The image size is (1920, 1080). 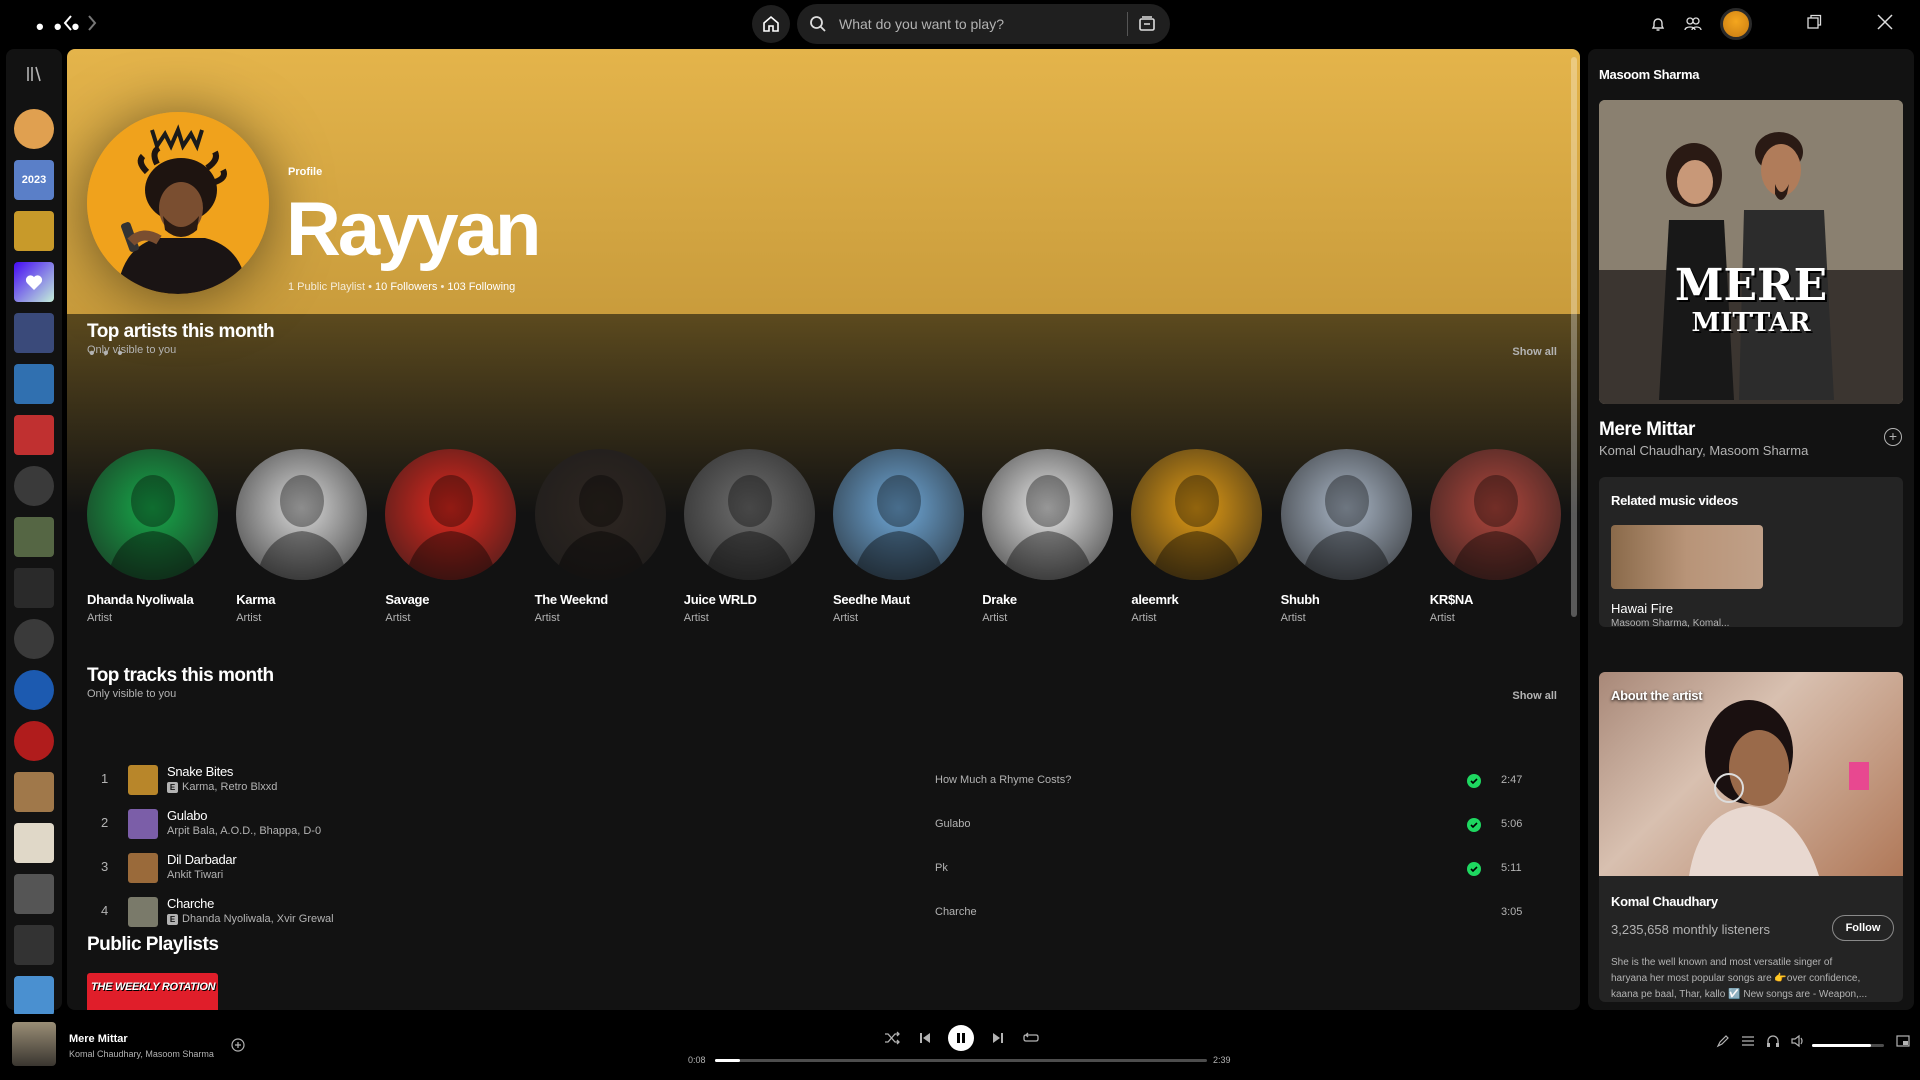 I want to click on close-window-icon, so click(x=1885, y=22).